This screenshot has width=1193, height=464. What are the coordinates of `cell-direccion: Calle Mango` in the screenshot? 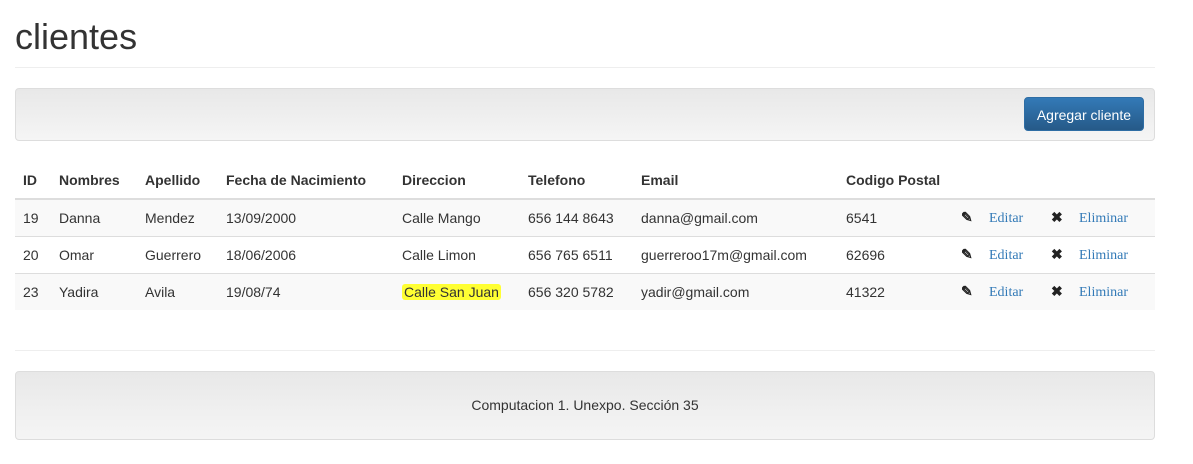 It's located at (457, 217).